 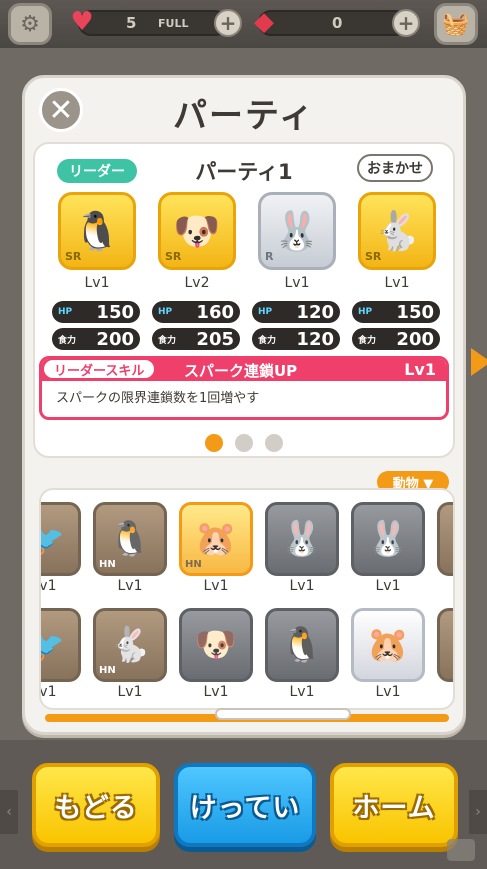 What do you see at coordinates (96, 271) in the screenshot?
I see `party-member-1: 🐧 SR Lv1 HP 150 食力 200` at bounding box center [96, 271].